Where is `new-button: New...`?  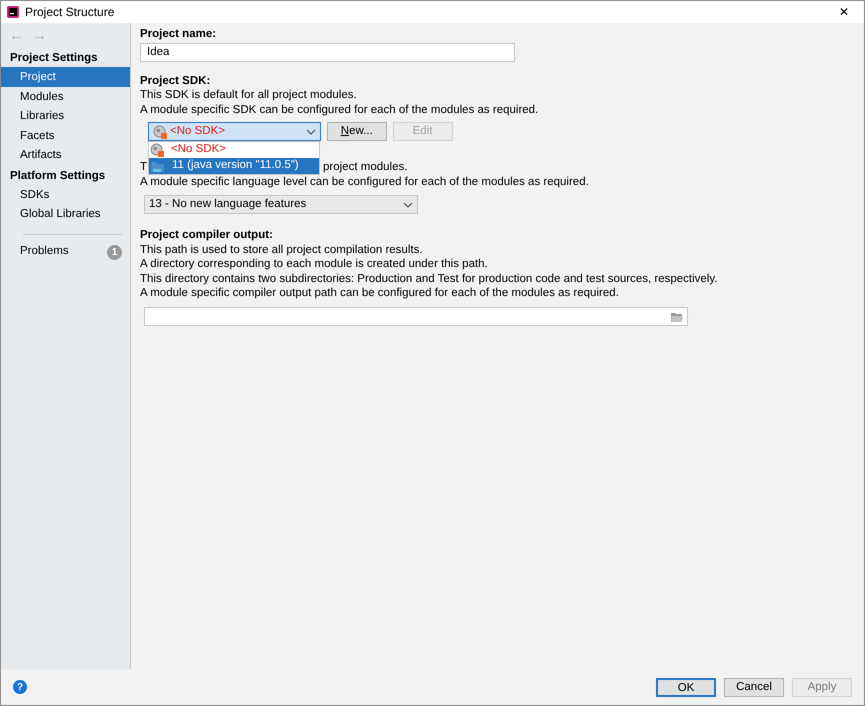
new-button: New... is located at coordinates (356, 131).